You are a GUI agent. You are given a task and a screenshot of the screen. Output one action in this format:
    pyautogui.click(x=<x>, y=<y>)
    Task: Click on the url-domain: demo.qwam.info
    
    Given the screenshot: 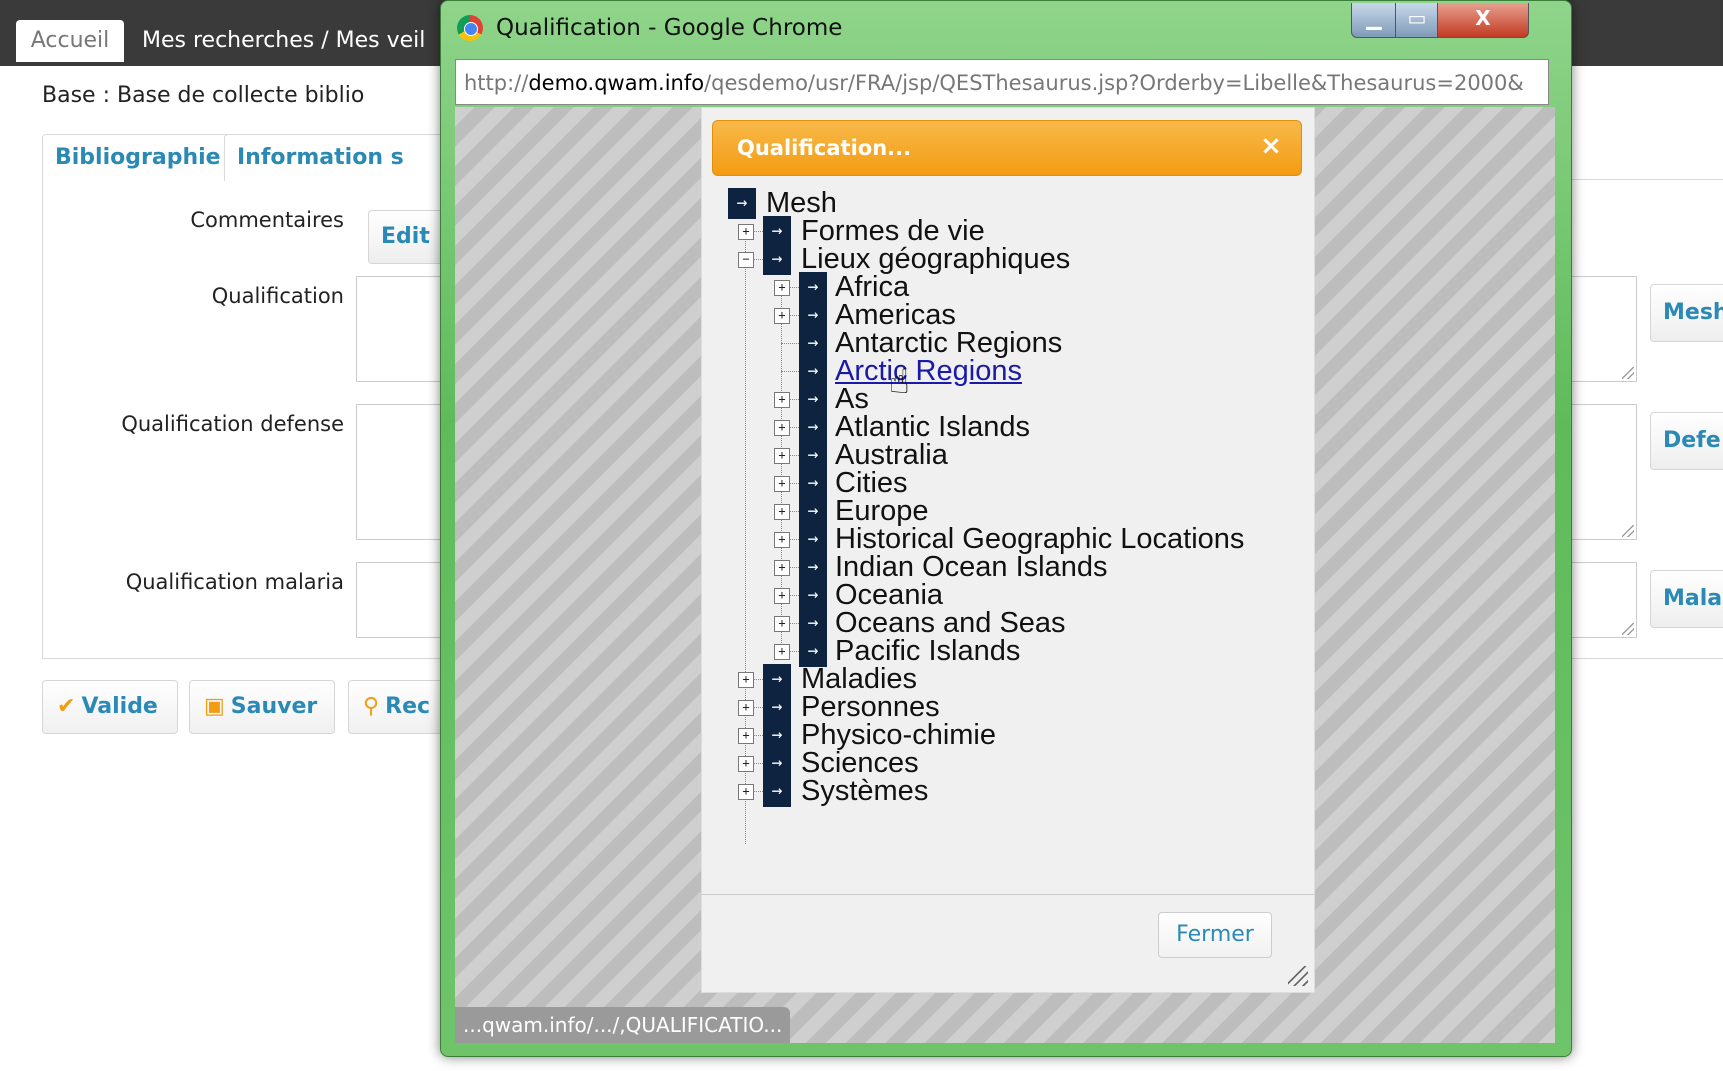 What is the action you would take?
    pyautogui.click(x=616, y=83)
    